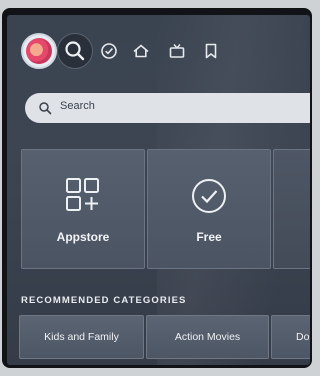 The width and height of the screenshot is (320, 376). I want to click on recommended-categories-heading: RECOMMENDED CATEGORIES, so click(104, 300).